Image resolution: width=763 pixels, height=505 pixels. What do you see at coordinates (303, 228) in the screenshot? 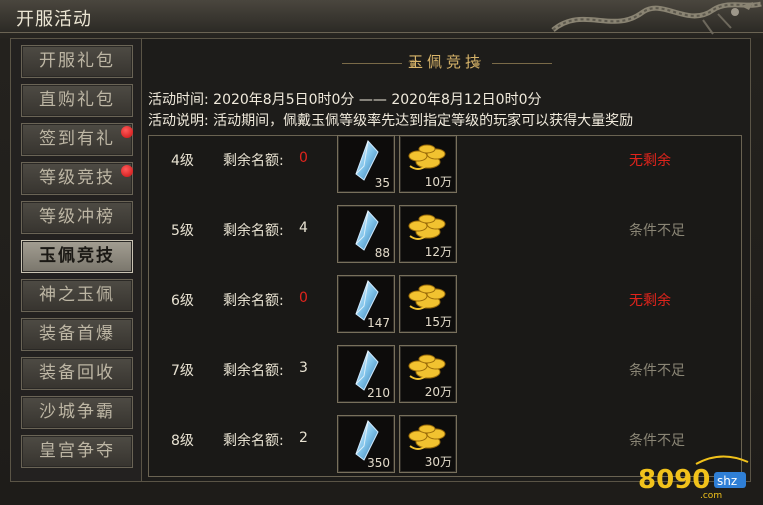
I see `quota-value: 4` at bounding box center [303, 228].